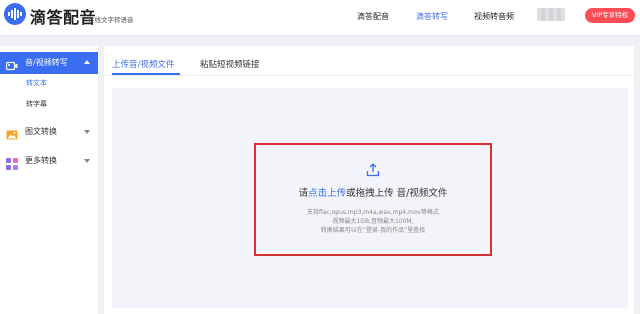  What do you see at coordinates (373, 212) in the screenshot?
I see `format-hint: 支持flac,opus,mp3,m4a,wav,mp4,mov等格式` at bounding box center [373, 212].